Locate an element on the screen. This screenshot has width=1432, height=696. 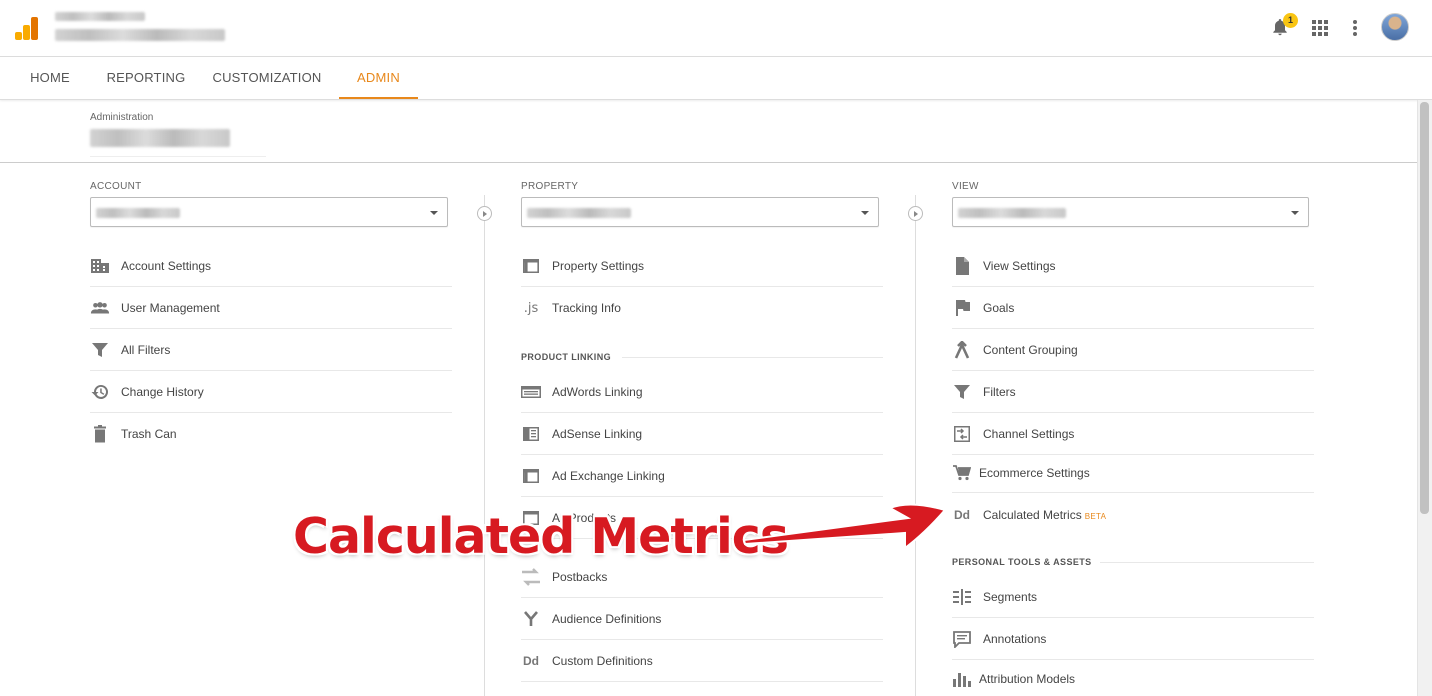
js-code-icon: .js is located at coordinates (531, 308).